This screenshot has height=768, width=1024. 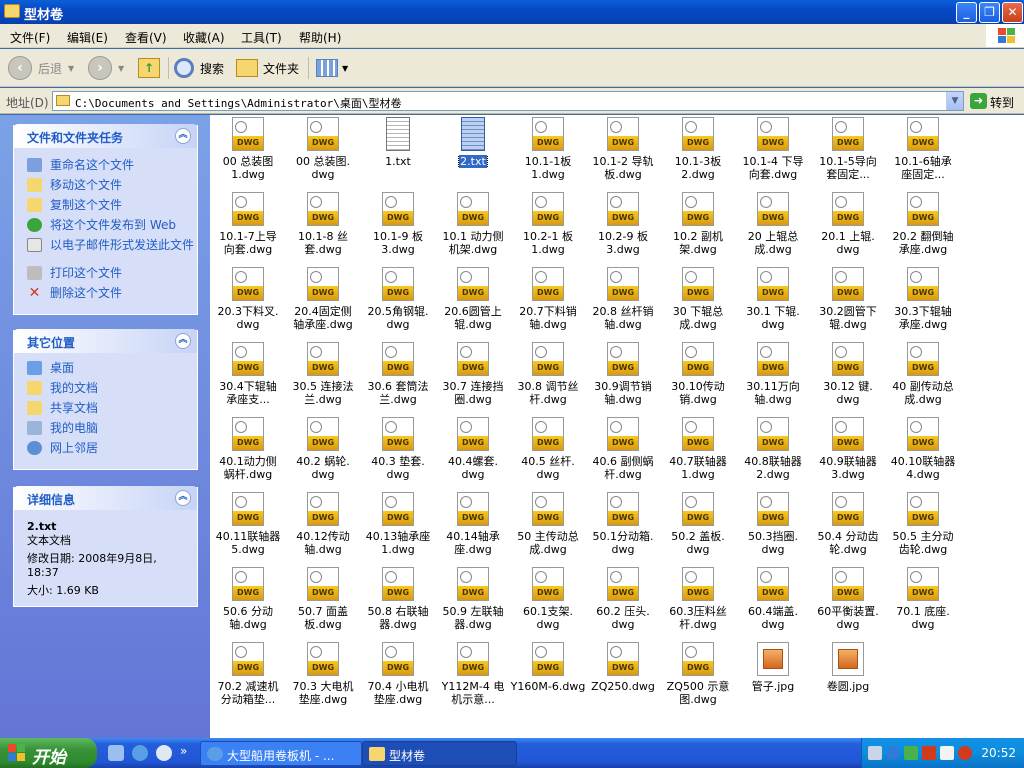 What do you see at coordinates (848, 229) in the screenshot?
I see `file-item: DWG 20.1 上辊. dwg` at bounding box center [848, 229].